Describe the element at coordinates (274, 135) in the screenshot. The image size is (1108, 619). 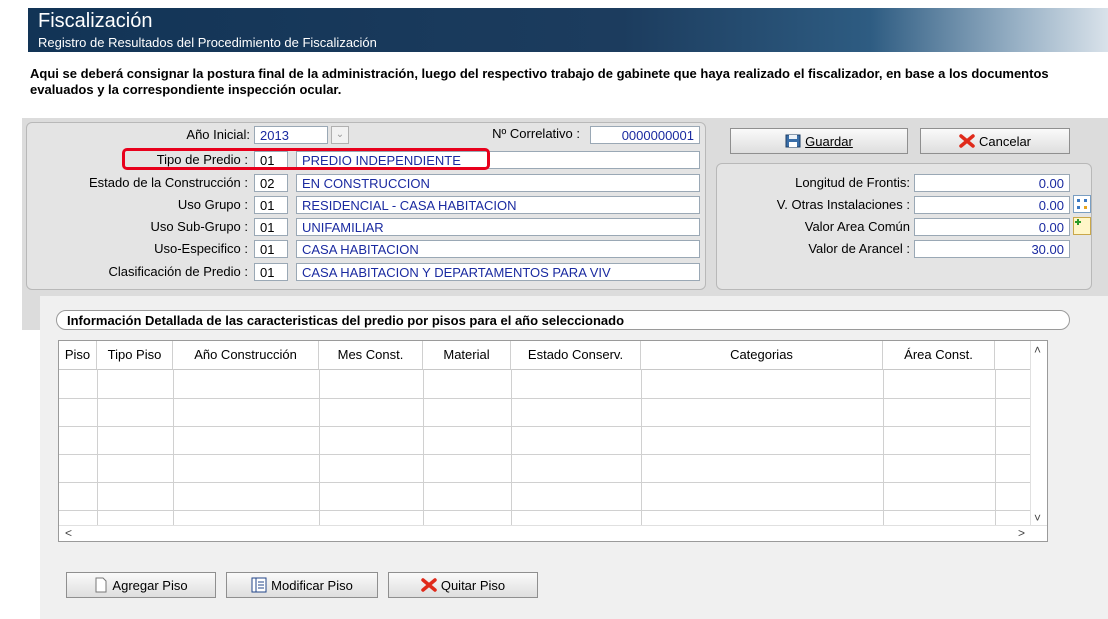
I see `anio-inicial-value: 2013` at that location.